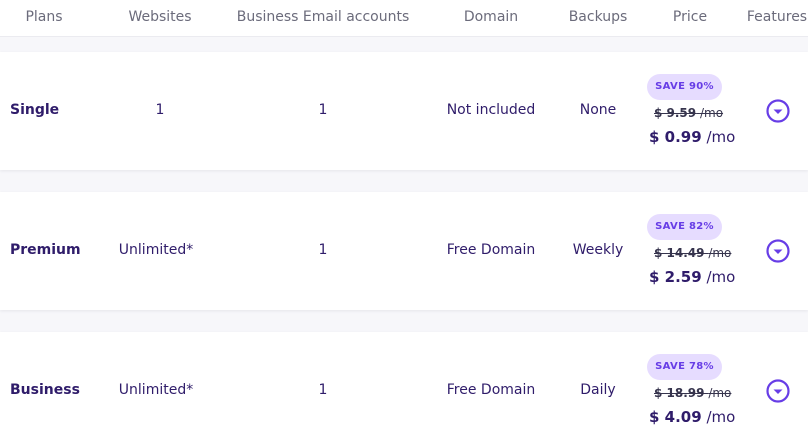 The height and width of the screenshot is (441, 808). I want to click on current-price-amount: $ 4.09, so click(675, 417).